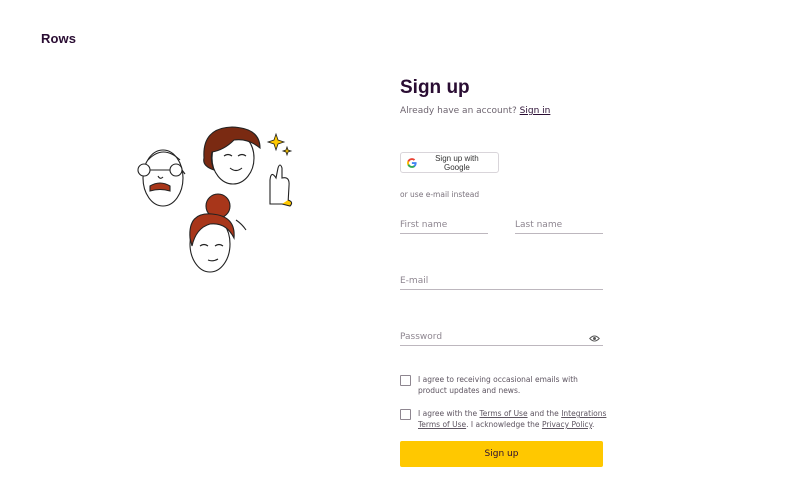  Describe the element at coordinates (544, 413) in the screenshot. I see `terms-and: and the` at that location.